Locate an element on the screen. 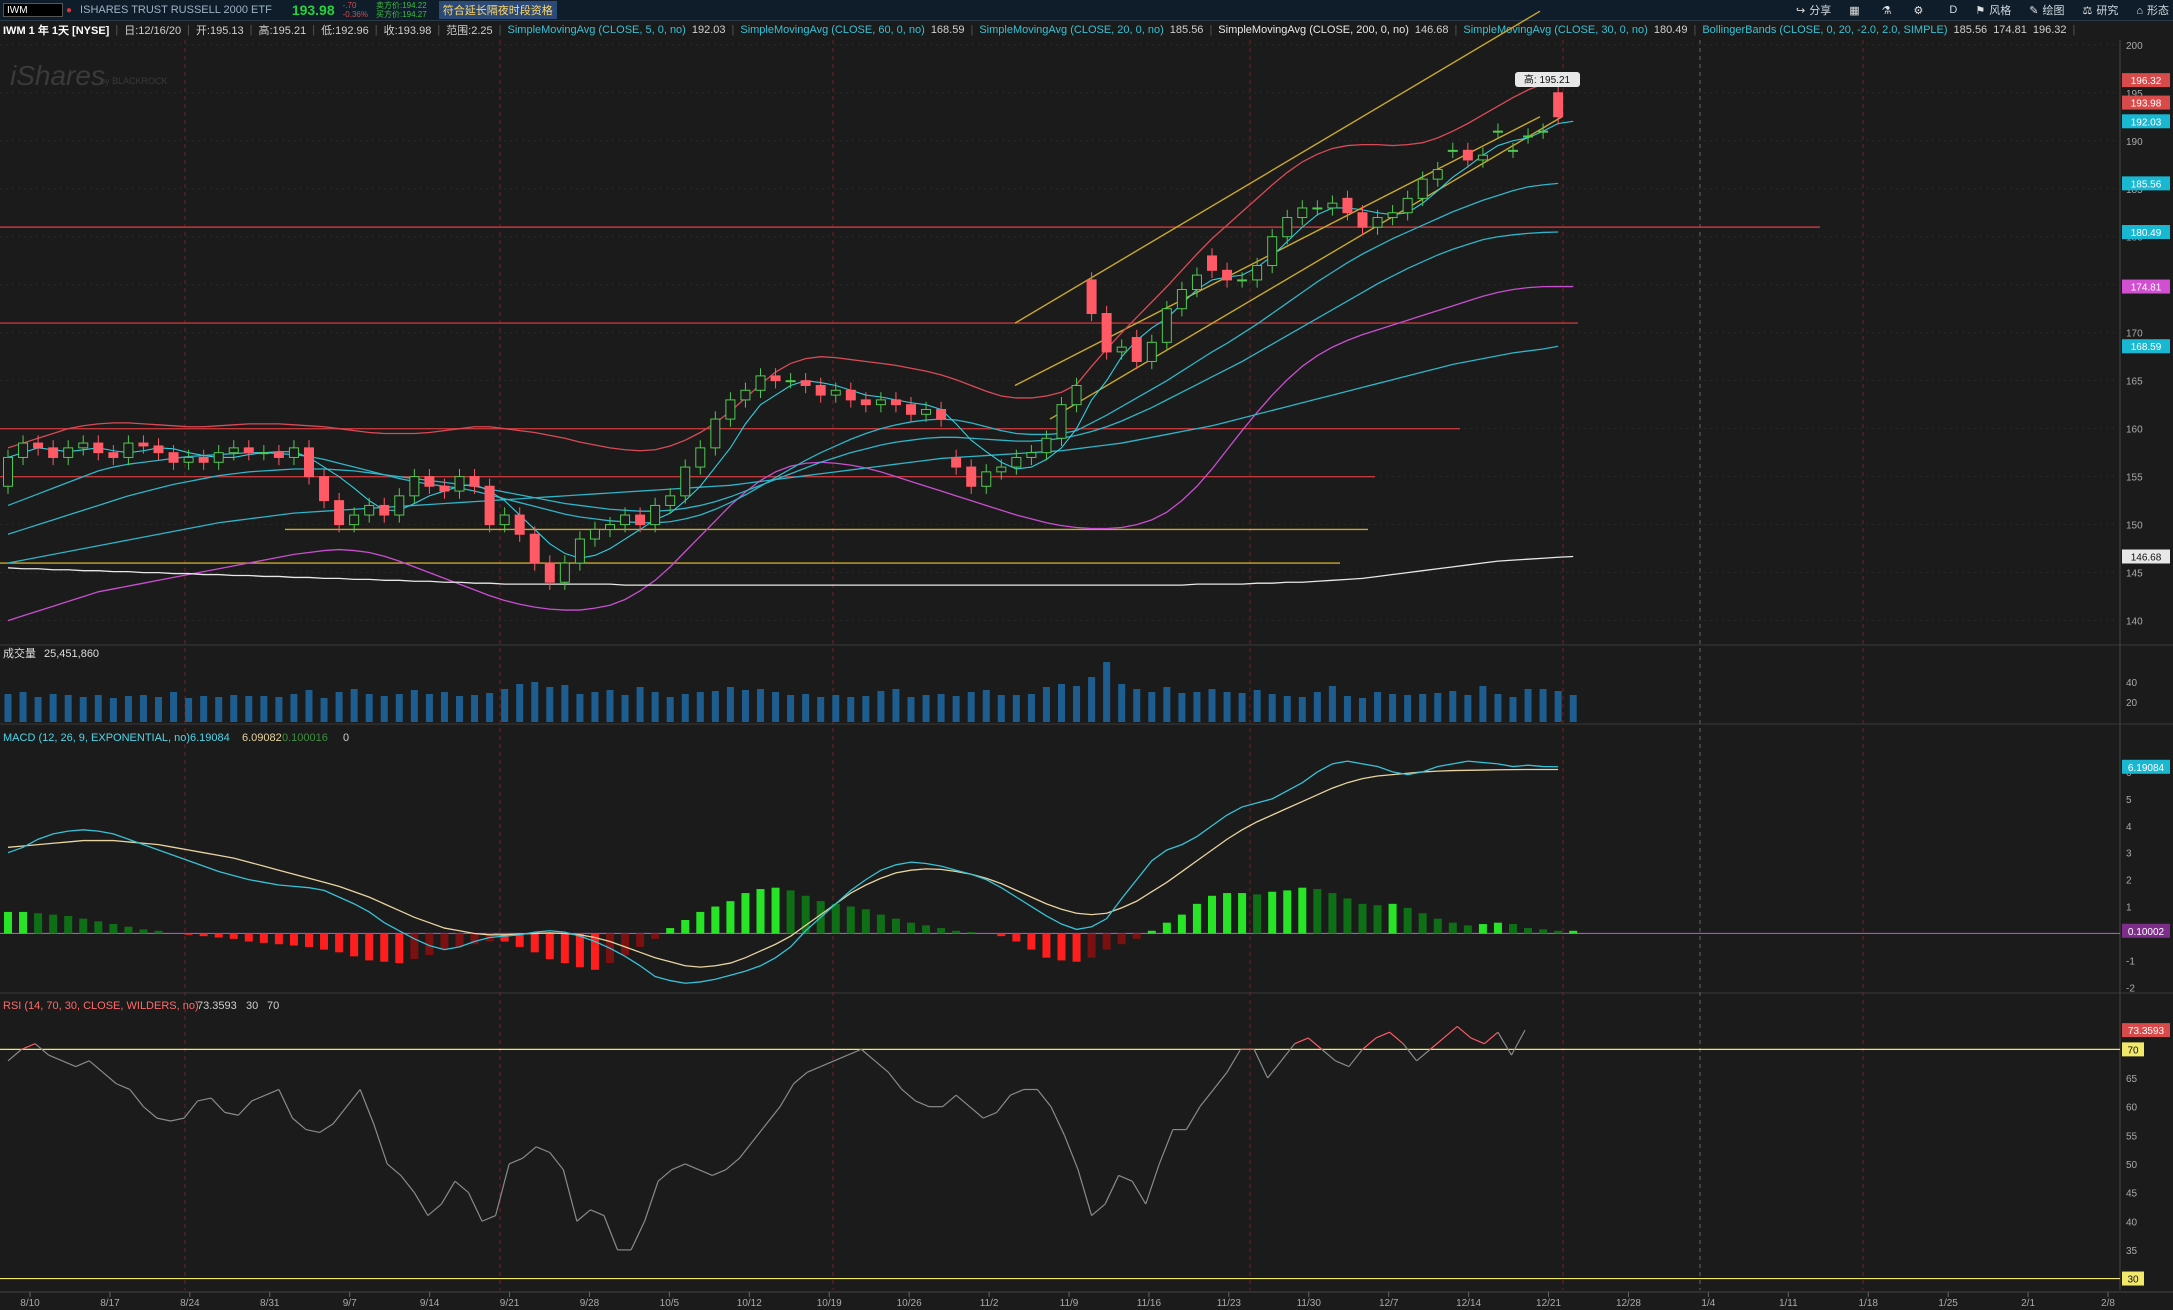  macd-value: 6.09082 is located at coordinates (262, 738).